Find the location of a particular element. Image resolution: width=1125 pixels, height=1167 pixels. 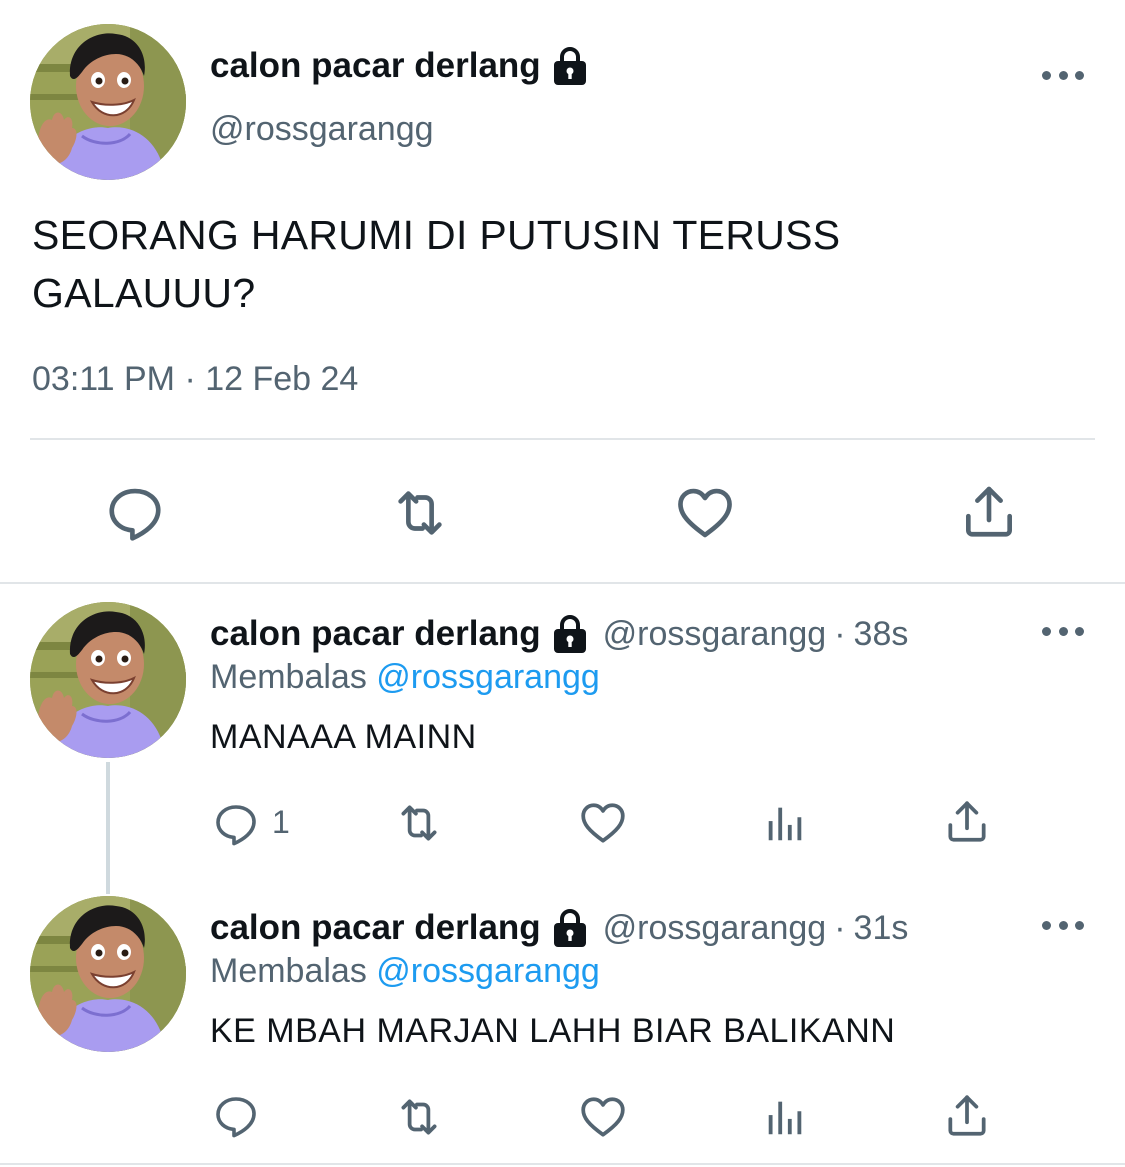

main-display-name: calon pacar derlang is located at coordinates (399, 66).